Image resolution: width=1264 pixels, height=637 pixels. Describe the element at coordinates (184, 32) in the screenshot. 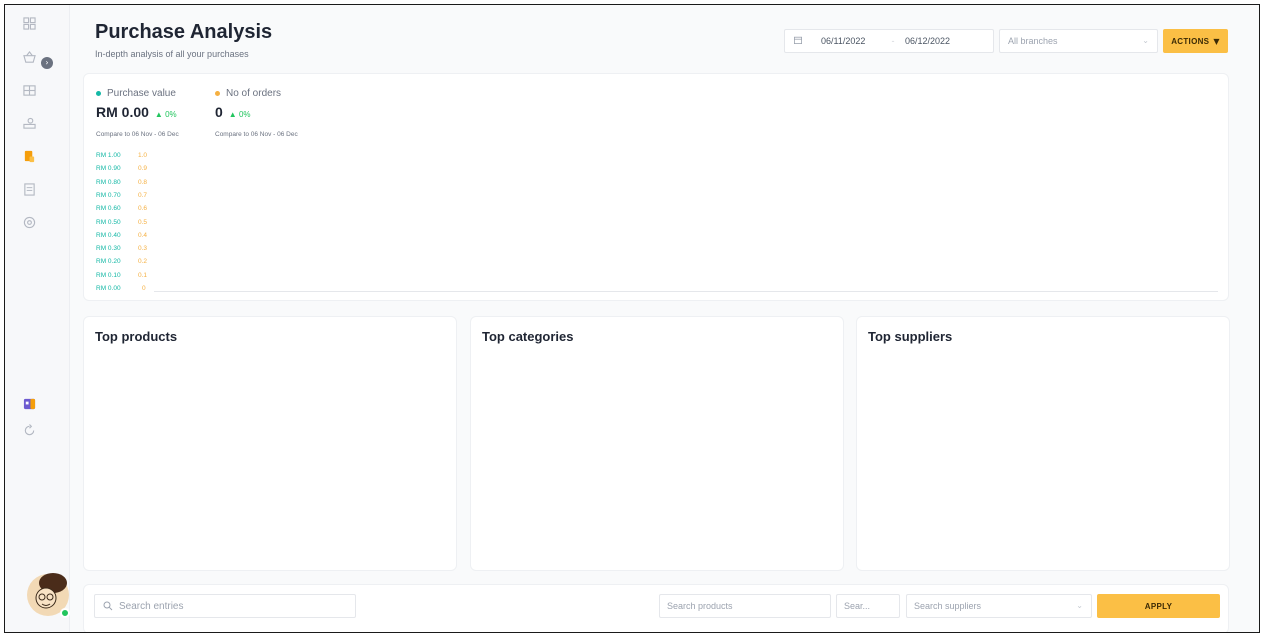

I see `page-title: Purchase Analysis` at that location.